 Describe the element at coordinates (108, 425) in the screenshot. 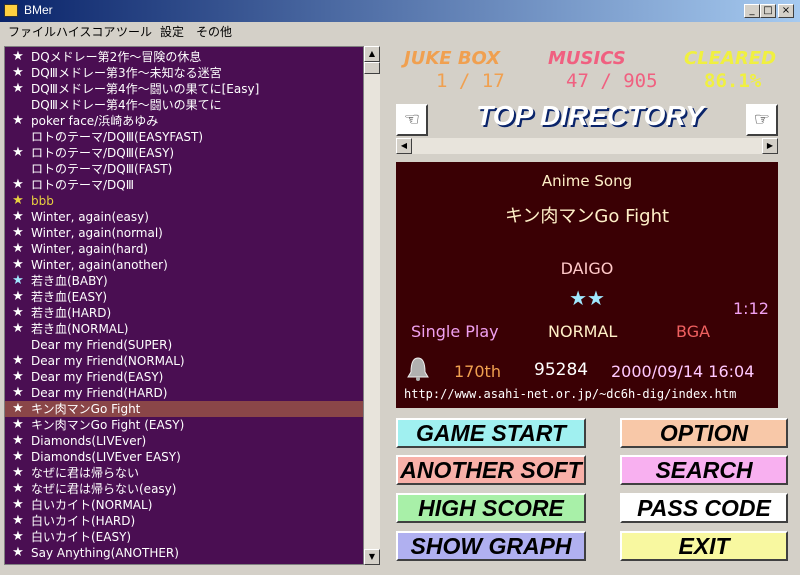

I see `song-list-title: キン肉マンGo Fight (EASY)` at that location.